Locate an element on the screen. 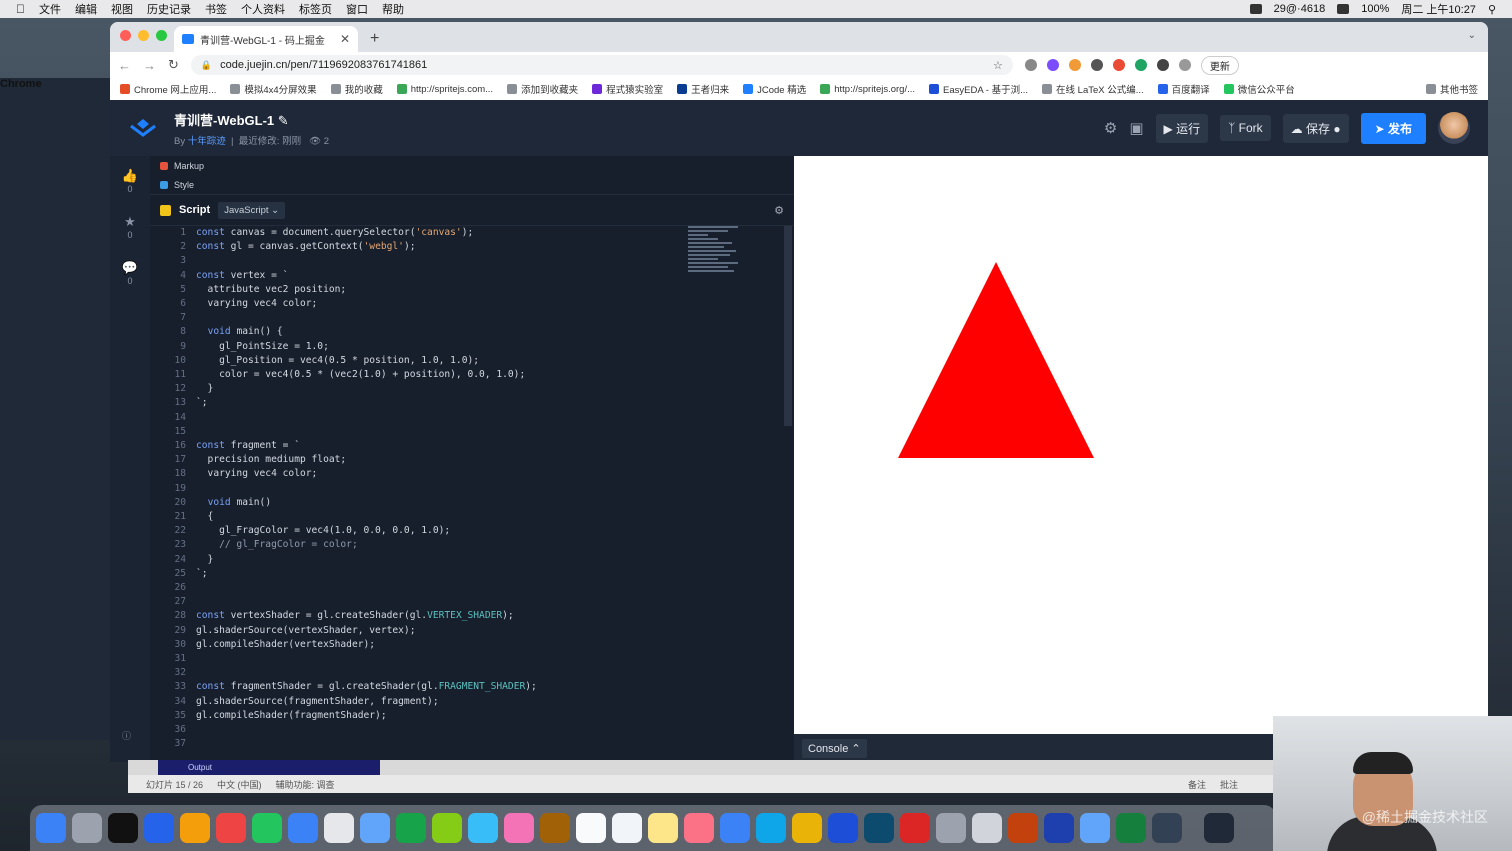 The width and height of the screenshot is (1512, 851). comment-button: 💬 0 is located at coordinates (130, 273).